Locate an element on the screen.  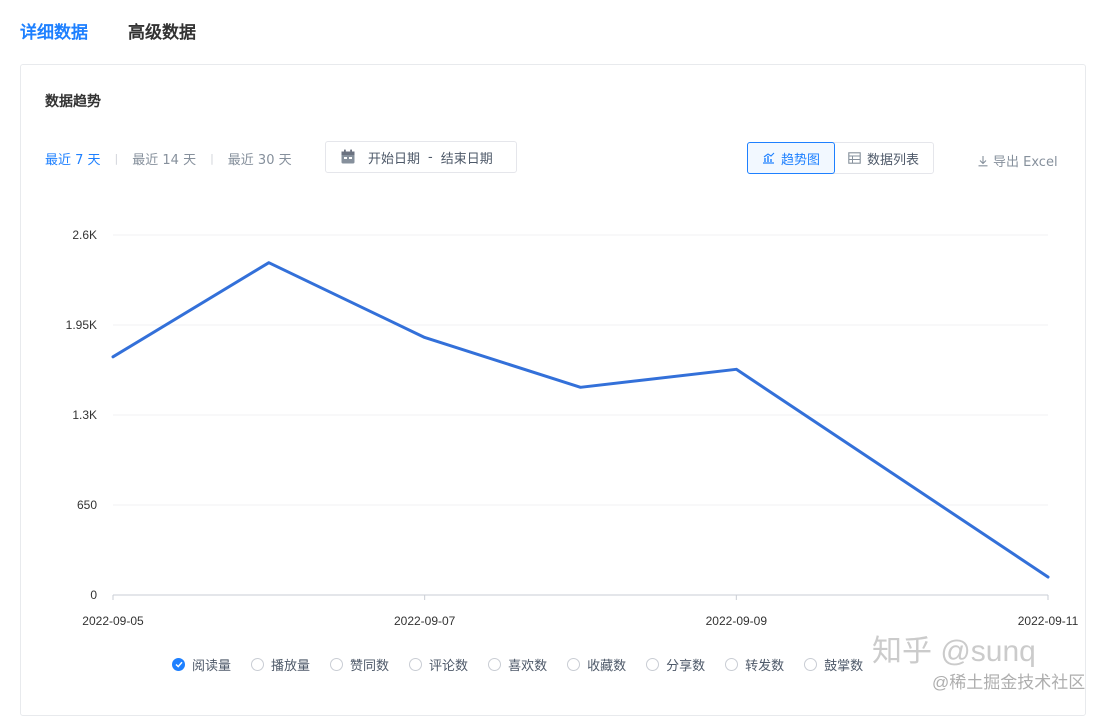
legend-item: 转发数 is located at coordinates (754, 664).